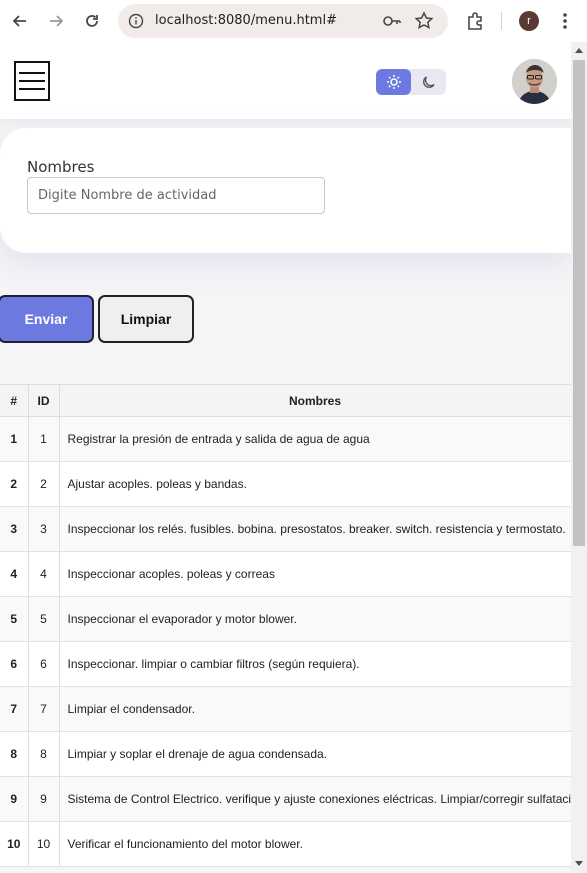 The width and height of the screenshot is (587, 873). I want to click on row-id: 8, so click(44, 754).